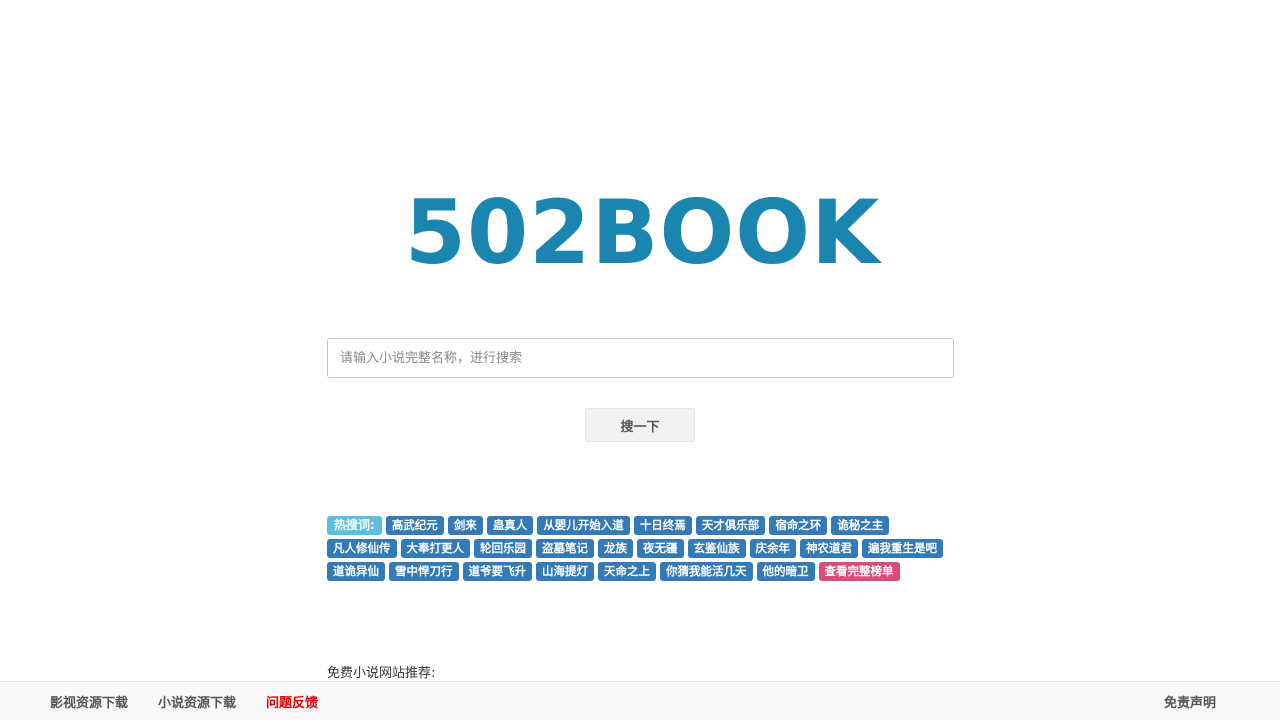  What do you see at coordinates (197, 701) in the screenshot?
I see `footer-link-novel-download: 小说资源下载` at bounding box center [197, 701].